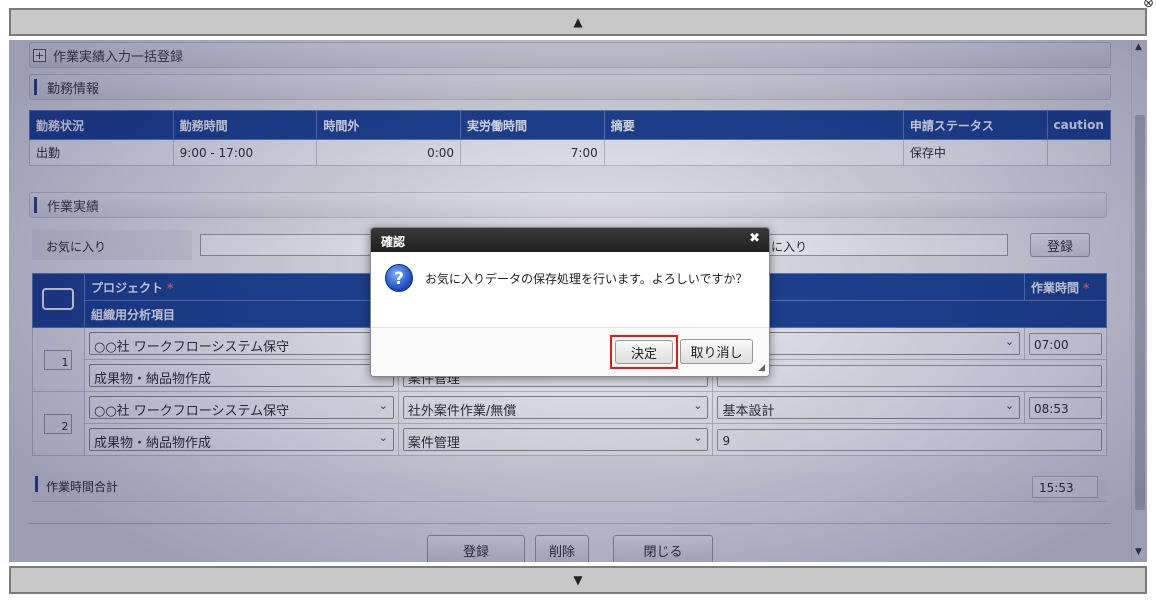 Image resolution: width=1156 pixels, height=601 pixels. I want to click on favorites-label: お気に入り, so click(112, 245).